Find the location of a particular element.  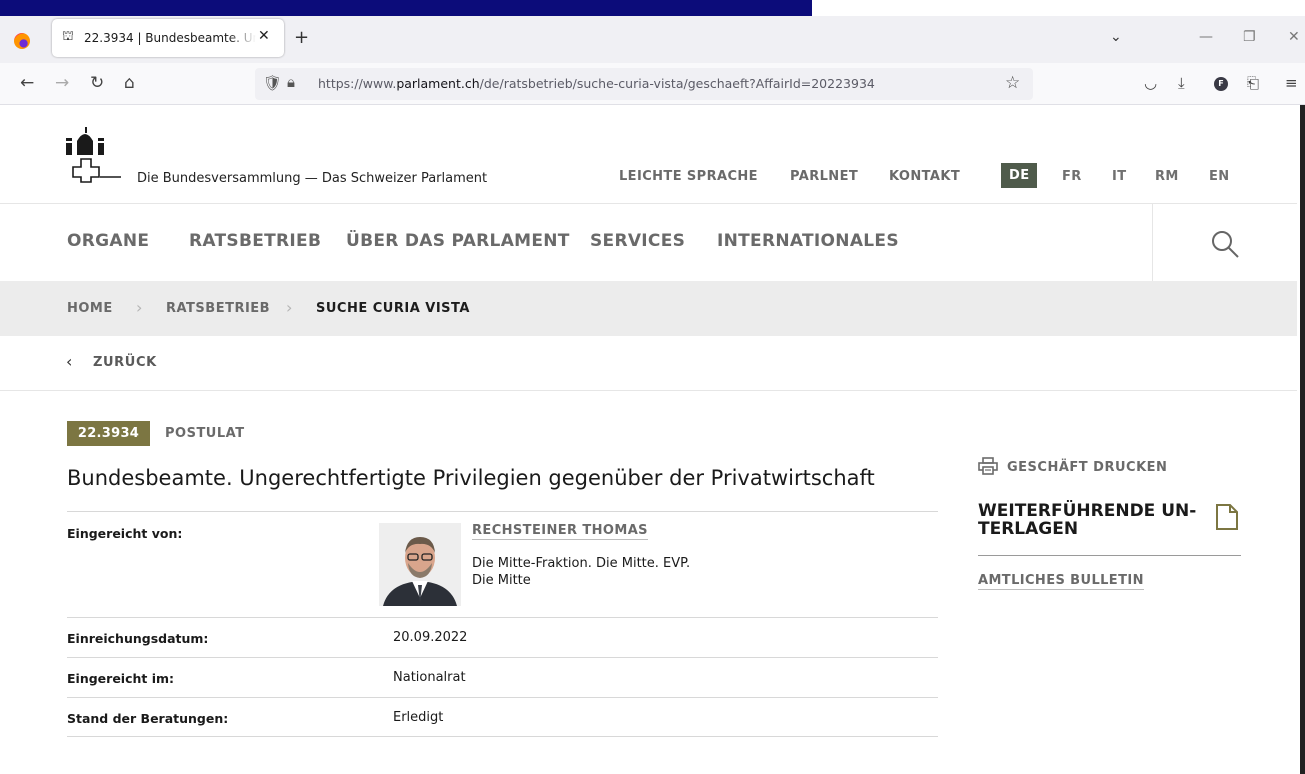

nav-ueber-das-parlament: ÜBER DAS PARLAMENT is located at coordinates (458, 241).